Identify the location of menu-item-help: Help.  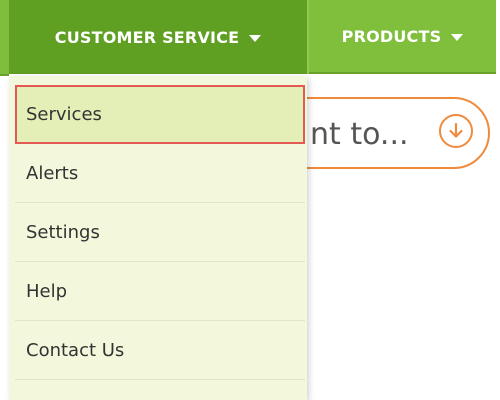
(160, 291).